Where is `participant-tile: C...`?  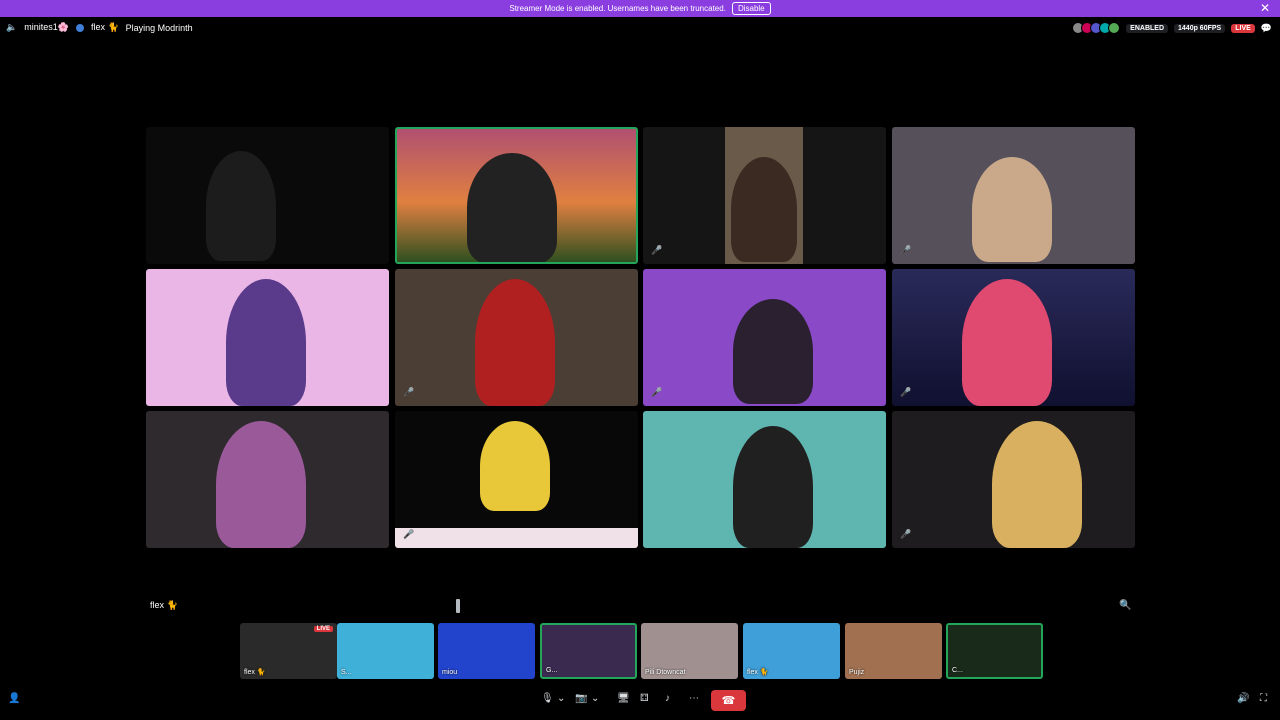
participant-tile: C... is located at coordinates (994, 651).